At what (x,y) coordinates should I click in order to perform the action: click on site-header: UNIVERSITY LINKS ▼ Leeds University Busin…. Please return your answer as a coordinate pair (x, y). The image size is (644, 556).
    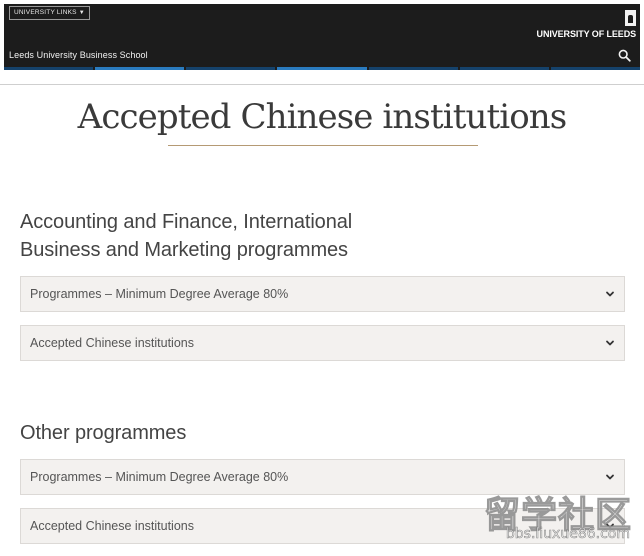
    Looking at the image, I should click on (322, 37).